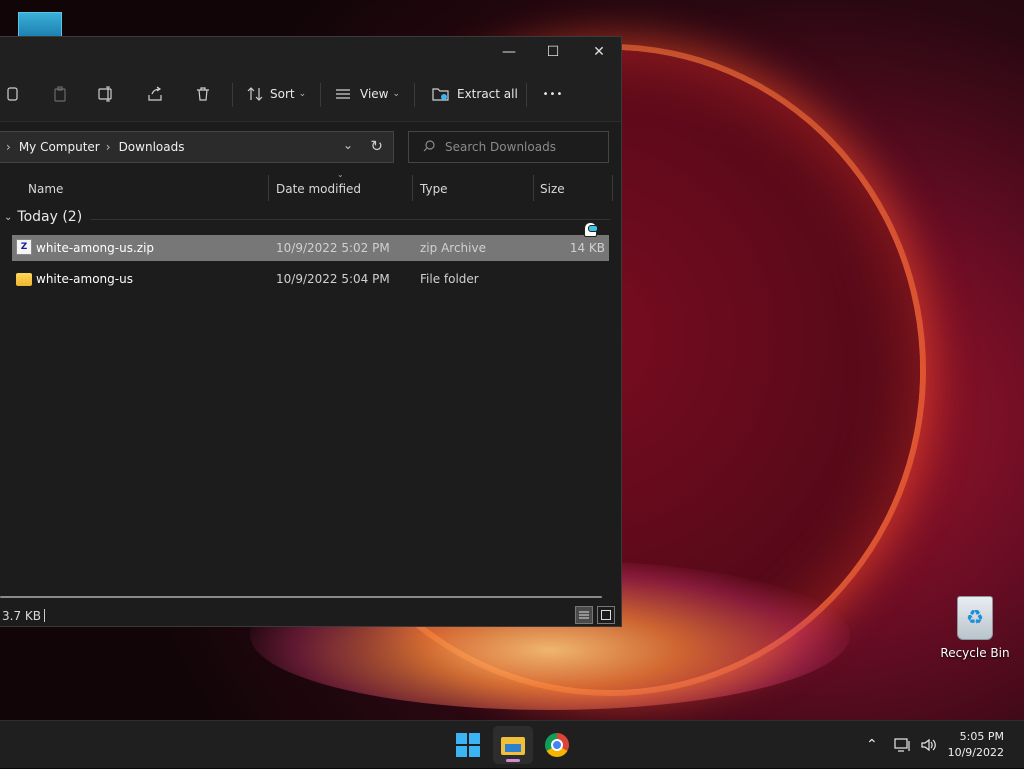  I want to click on more-options-button: •••, so click(553, 94).